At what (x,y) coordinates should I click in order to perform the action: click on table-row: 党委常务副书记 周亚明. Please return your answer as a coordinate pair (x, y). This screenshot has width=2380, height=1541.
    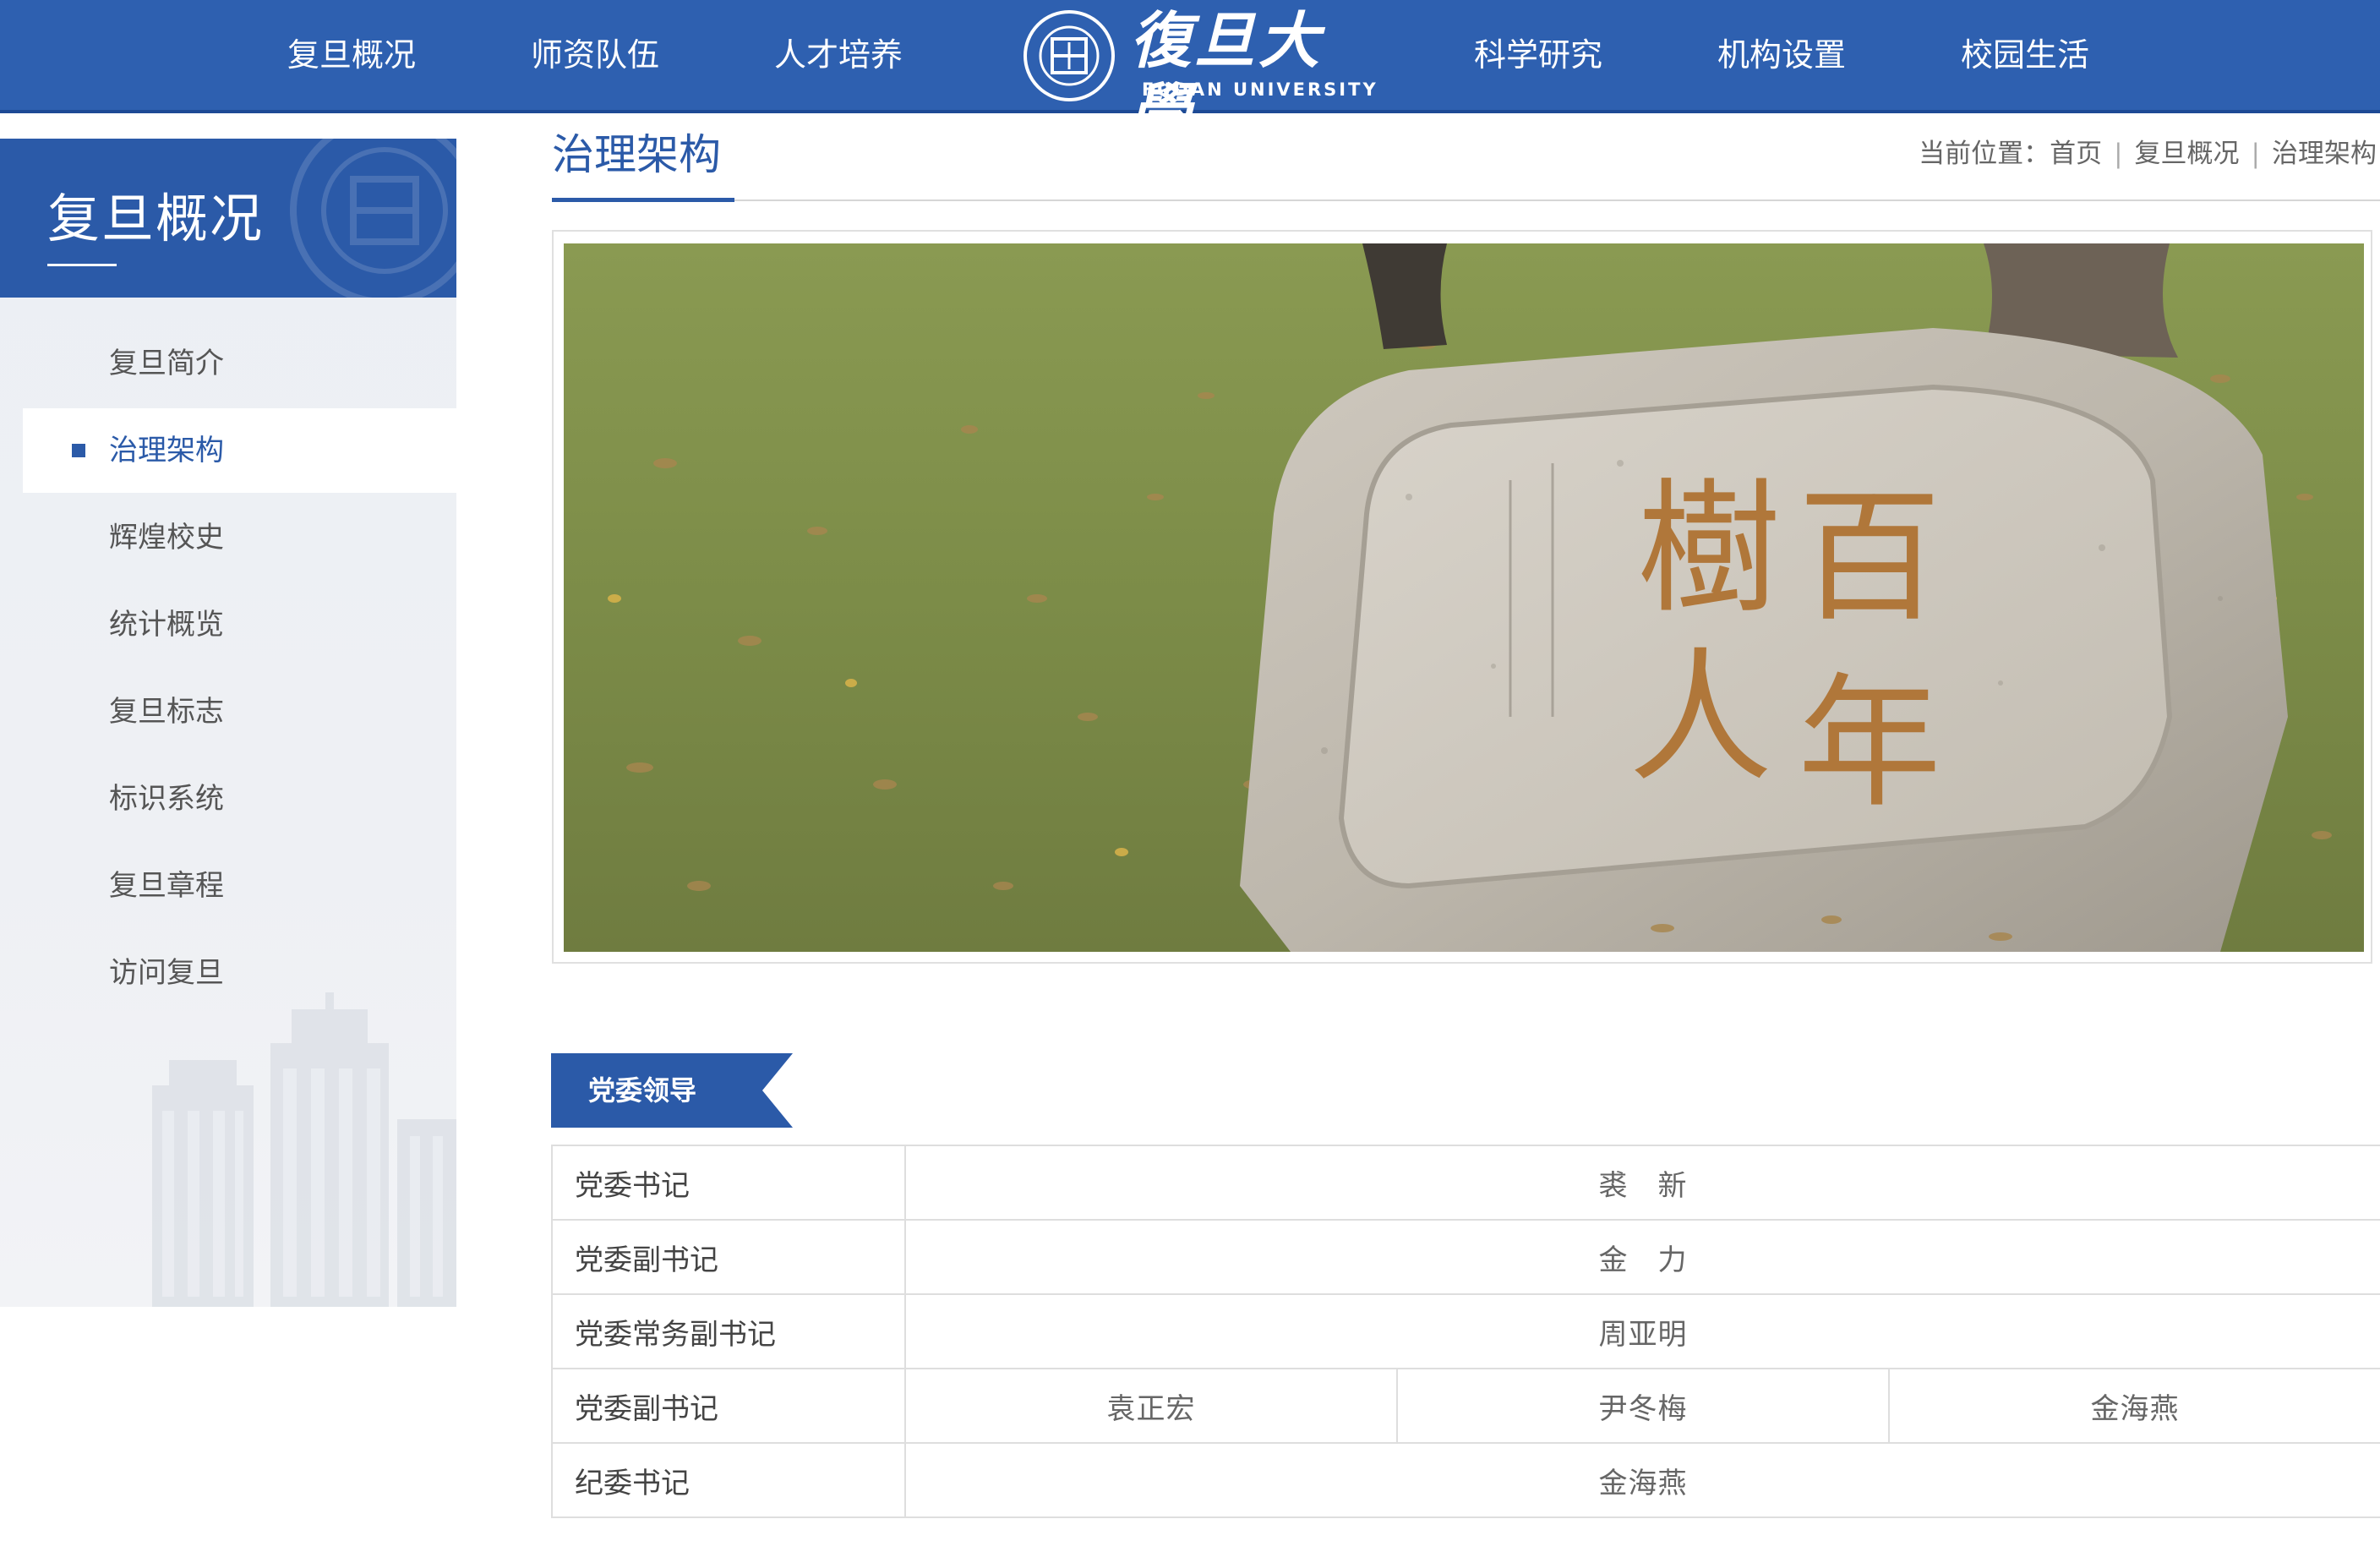
    Looking at the image, I should click on (1466, 1331).